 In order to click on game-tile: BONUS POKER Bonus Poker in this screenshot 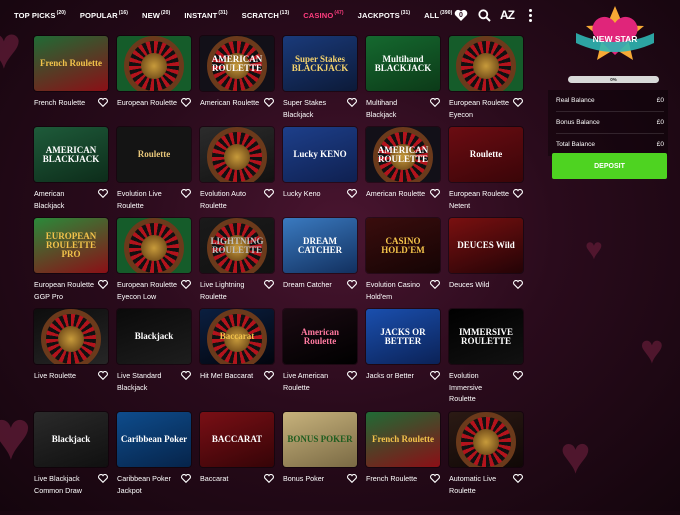, I will do `click(320, 463)`.